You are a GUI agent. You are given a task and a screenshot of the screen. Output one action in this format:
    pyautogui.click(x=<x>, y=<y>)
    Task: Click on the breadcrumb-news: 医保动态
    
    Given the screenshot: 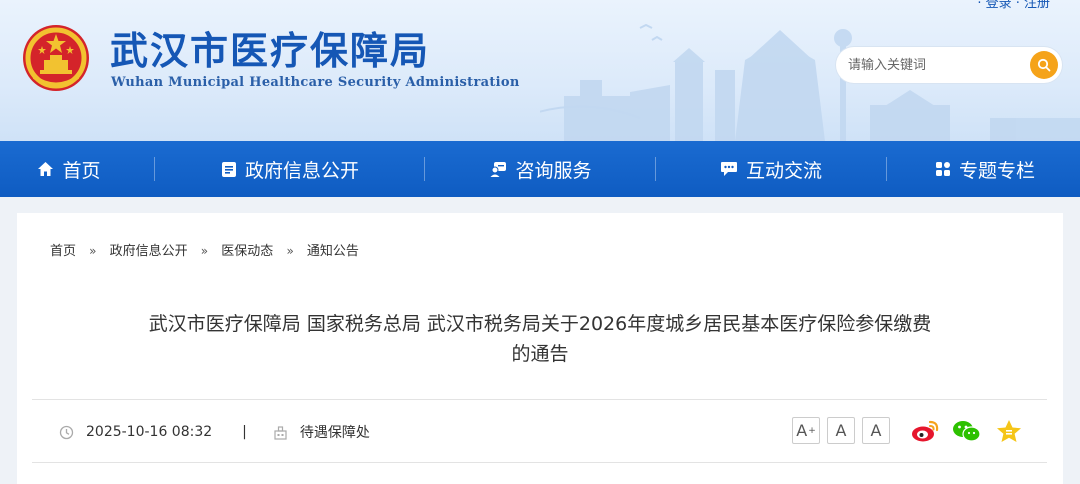 What is the action you would take?
    pyautogui.click(x=247, y=251)
    